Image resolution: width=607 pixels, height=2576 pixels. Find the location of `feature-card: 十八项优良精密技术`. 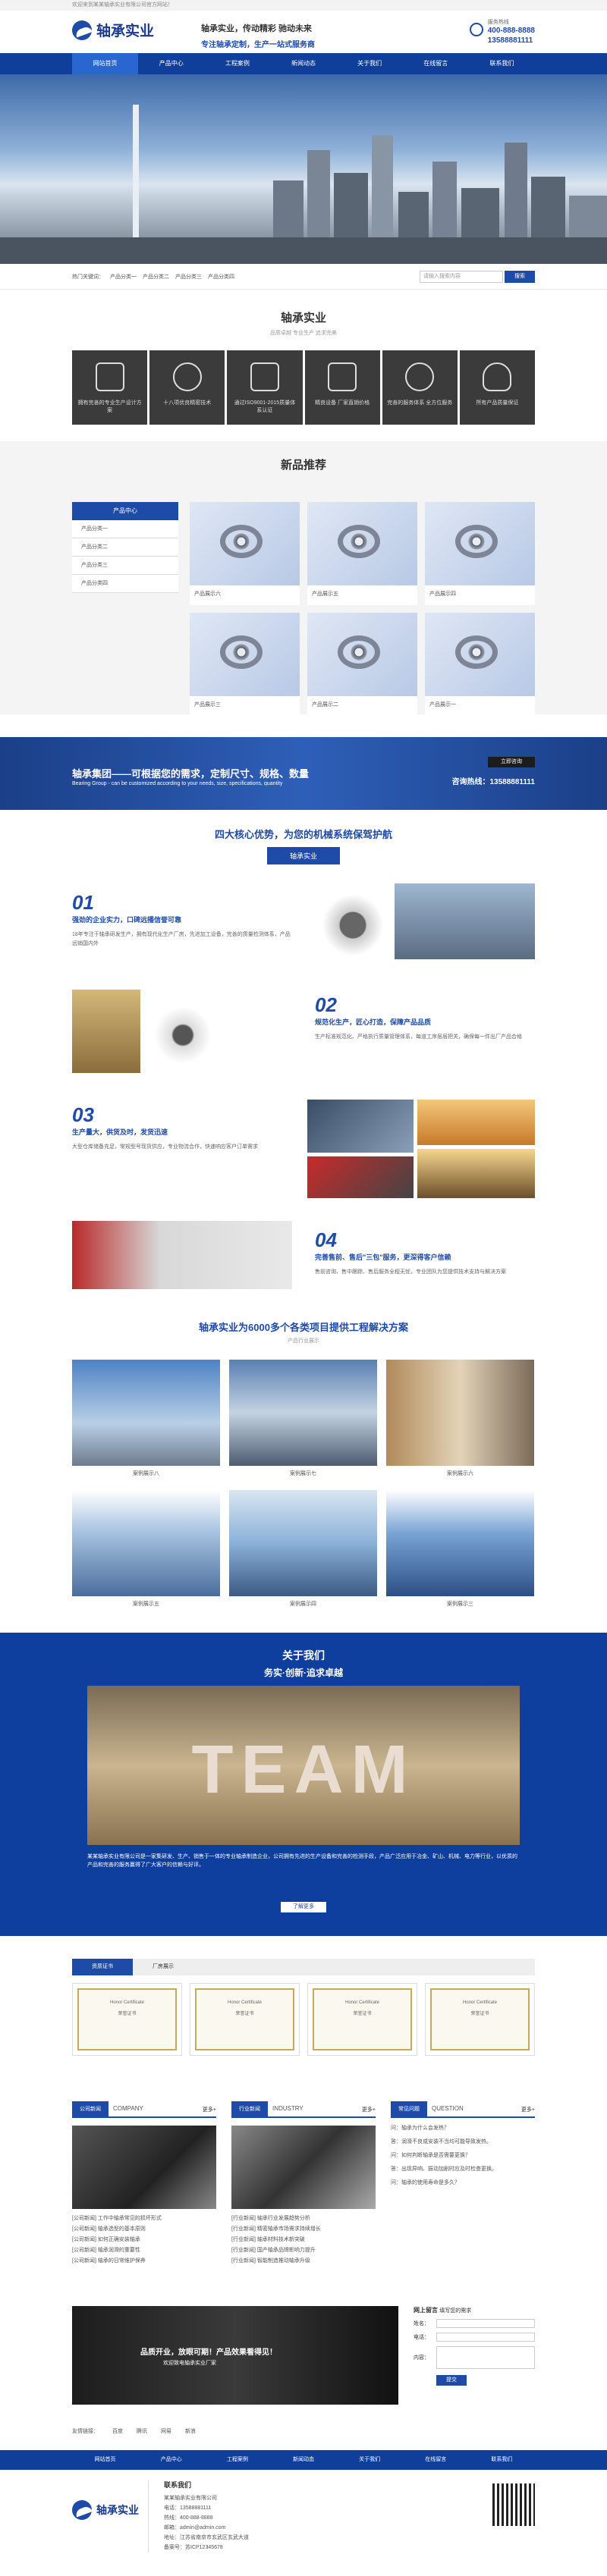

feature-card: 十八项优良精密技术 is located at coordinates (187, 387).